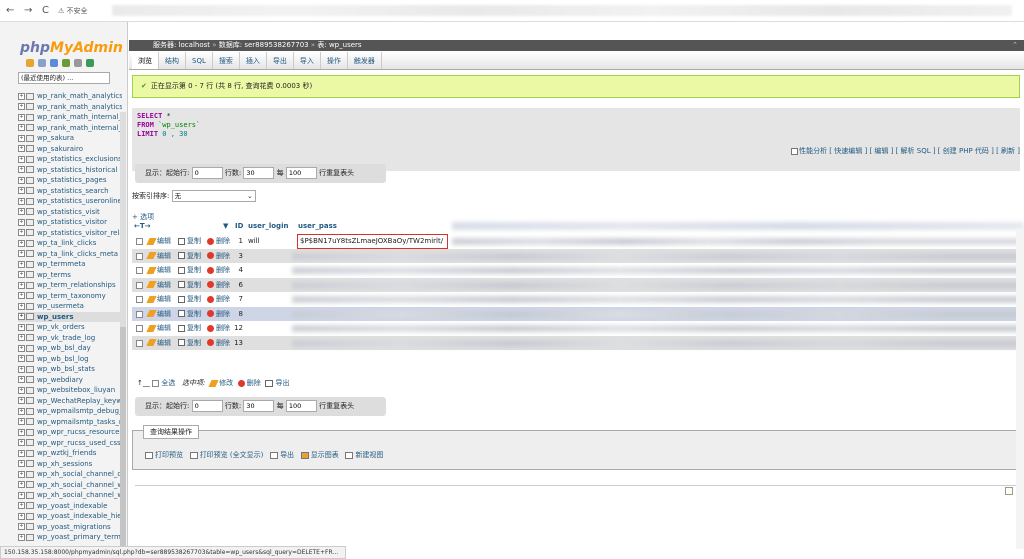 This screenshot has width=1024, height=559. What do you see at coordinates (72, 222) in the screenshot?
I see `sidebar-table-label: wp_statistics_visitor` at bounding box center [72, 222].